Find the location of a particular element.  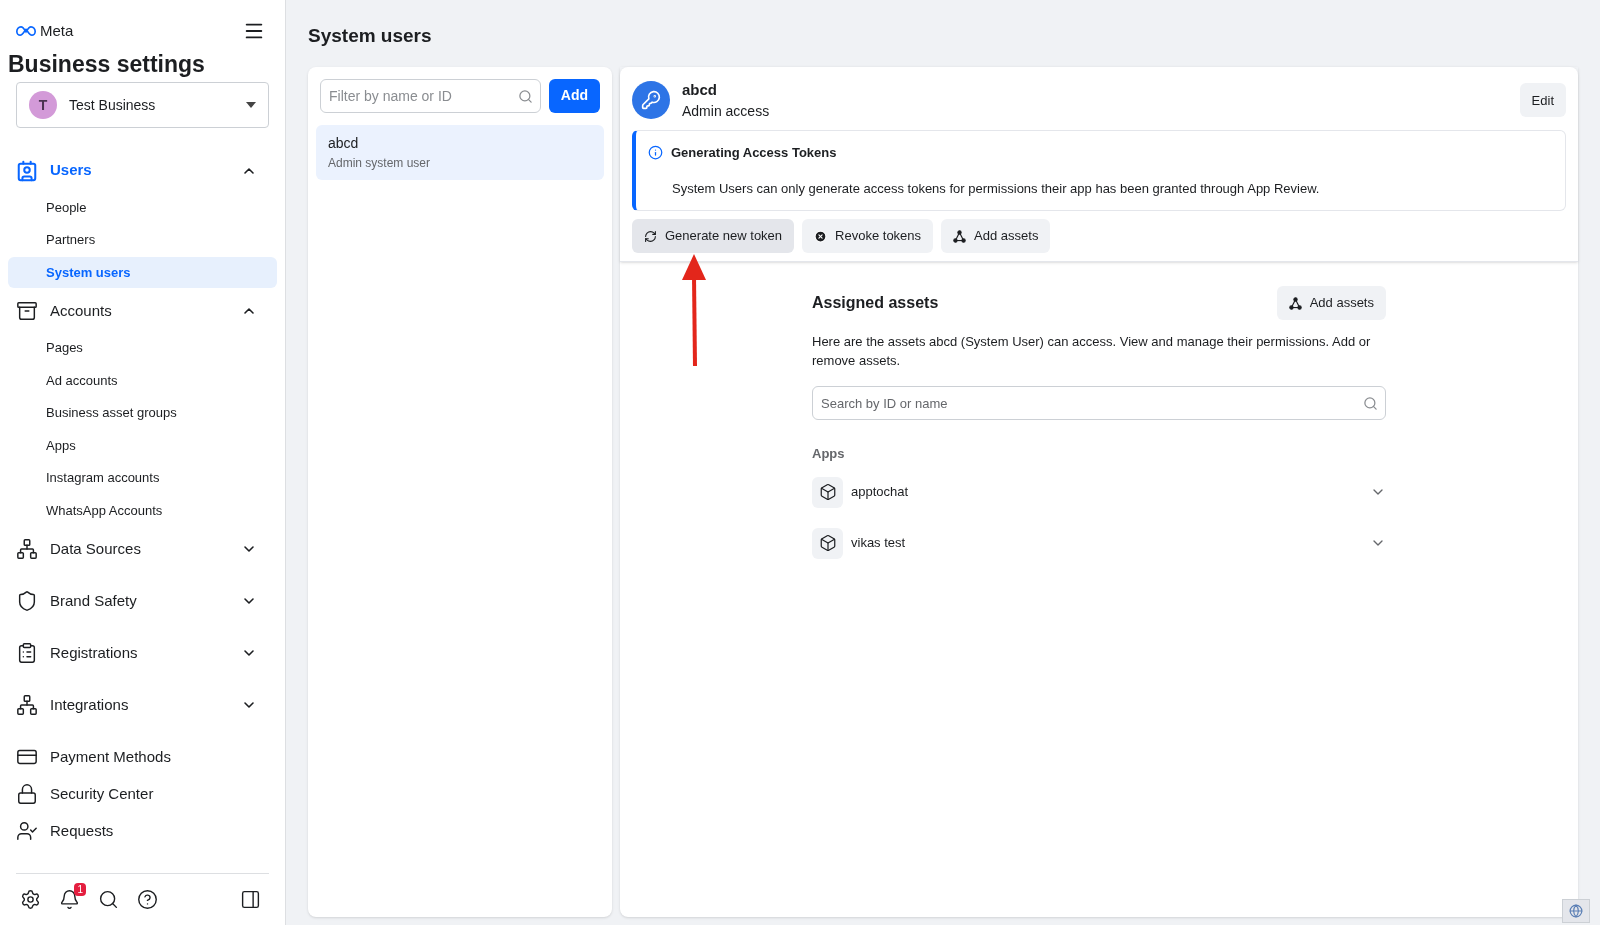

nav-section: Registrations is located at coordinates (142, 653).